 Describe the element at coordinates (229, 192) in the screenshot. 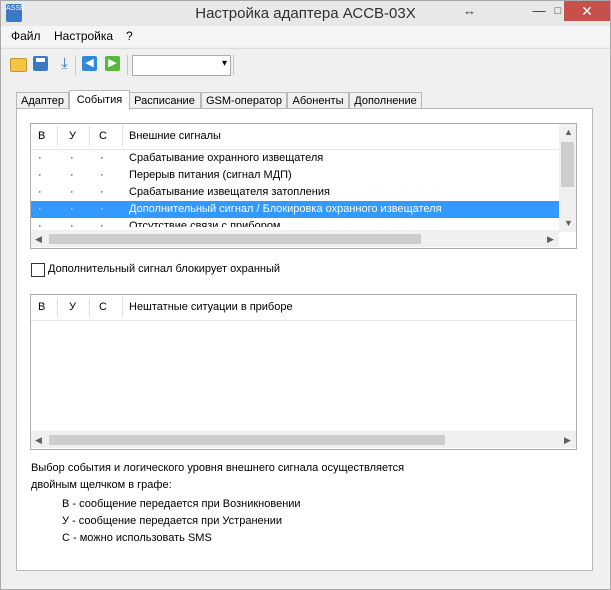

I see `signal-name: Срабатывание извещателя затопления` at that location.